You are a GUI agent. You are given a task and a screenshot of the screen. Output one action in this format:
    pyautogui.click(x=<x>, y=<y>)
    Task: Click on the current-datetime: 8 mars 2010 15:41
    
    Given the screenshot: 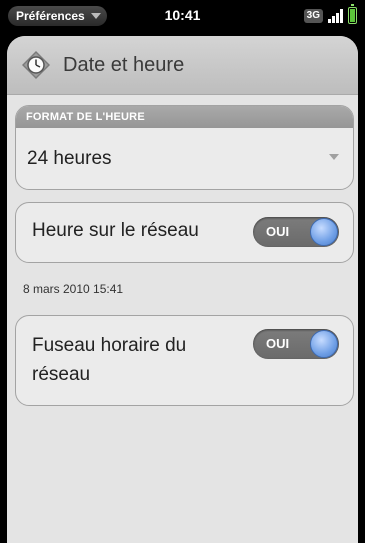 What is the action you would take?
    pyautogui.click(x=73, y=289)
    